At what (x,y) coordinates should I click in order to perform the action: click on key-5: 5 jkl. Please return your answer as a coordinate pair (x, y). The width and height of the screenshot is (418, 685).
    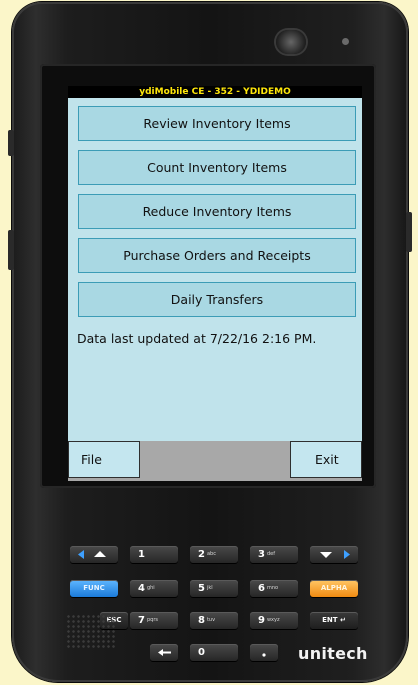
    Looking at the image, I should click on (214, 588).